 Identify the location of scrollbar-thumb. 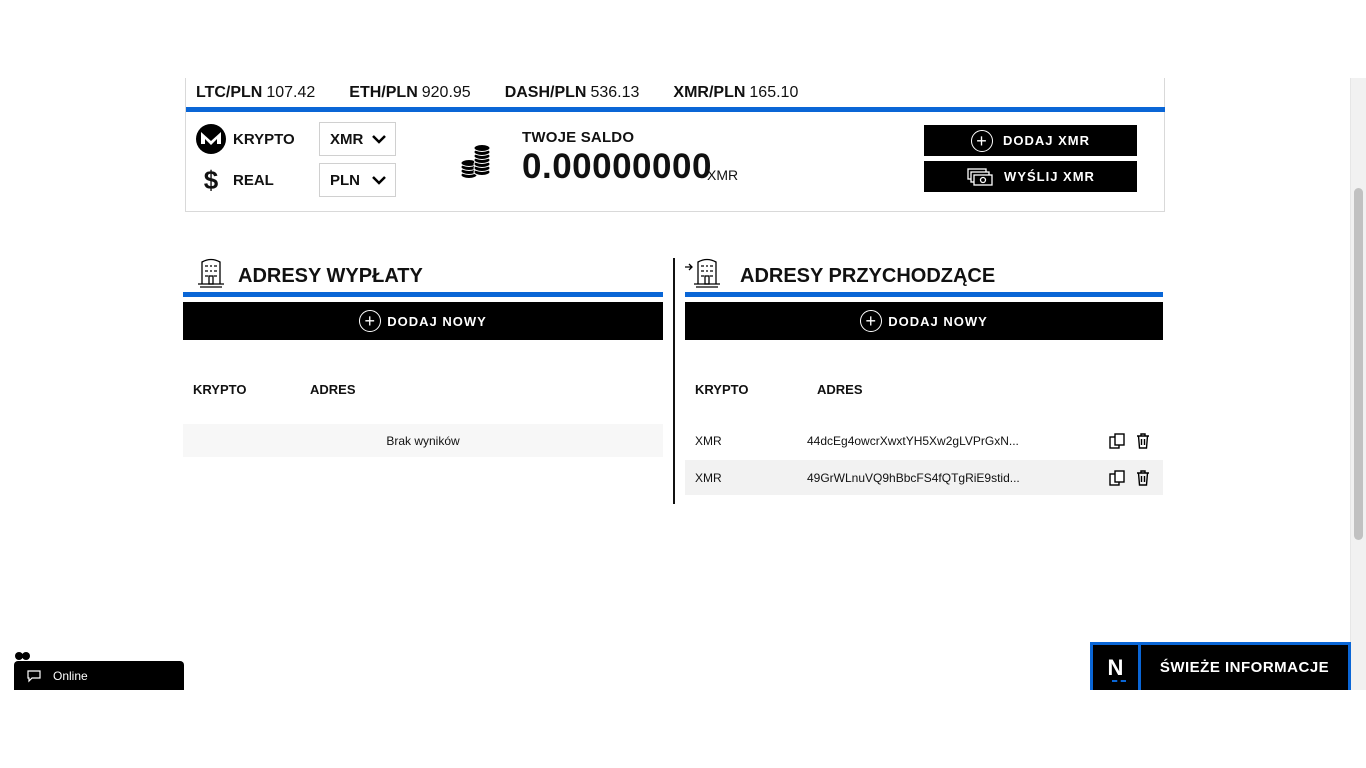
(1358, 364).